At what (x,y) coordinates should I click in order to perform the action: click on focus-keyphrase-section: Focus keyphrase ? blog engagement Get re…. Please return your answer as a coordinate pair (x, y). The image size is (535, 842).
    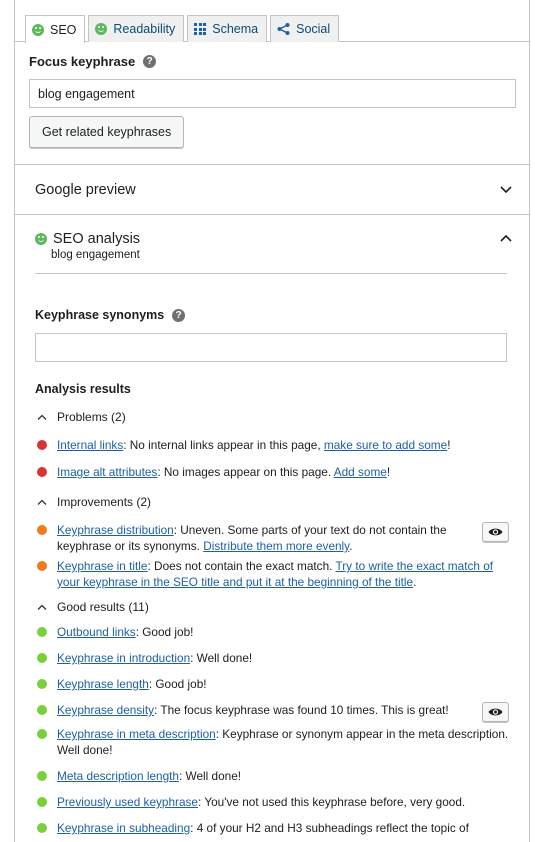
    Looking at the image, I should click on (272, 103).